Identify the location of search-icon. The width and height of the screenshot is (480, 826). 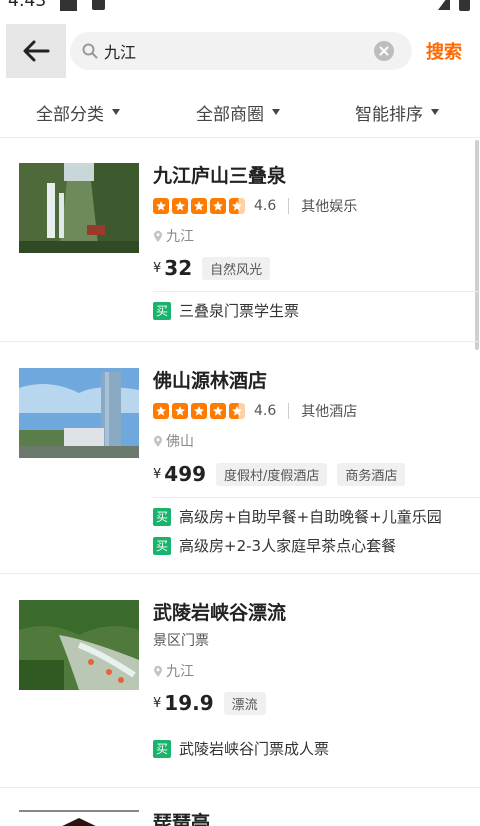
(90, 51).